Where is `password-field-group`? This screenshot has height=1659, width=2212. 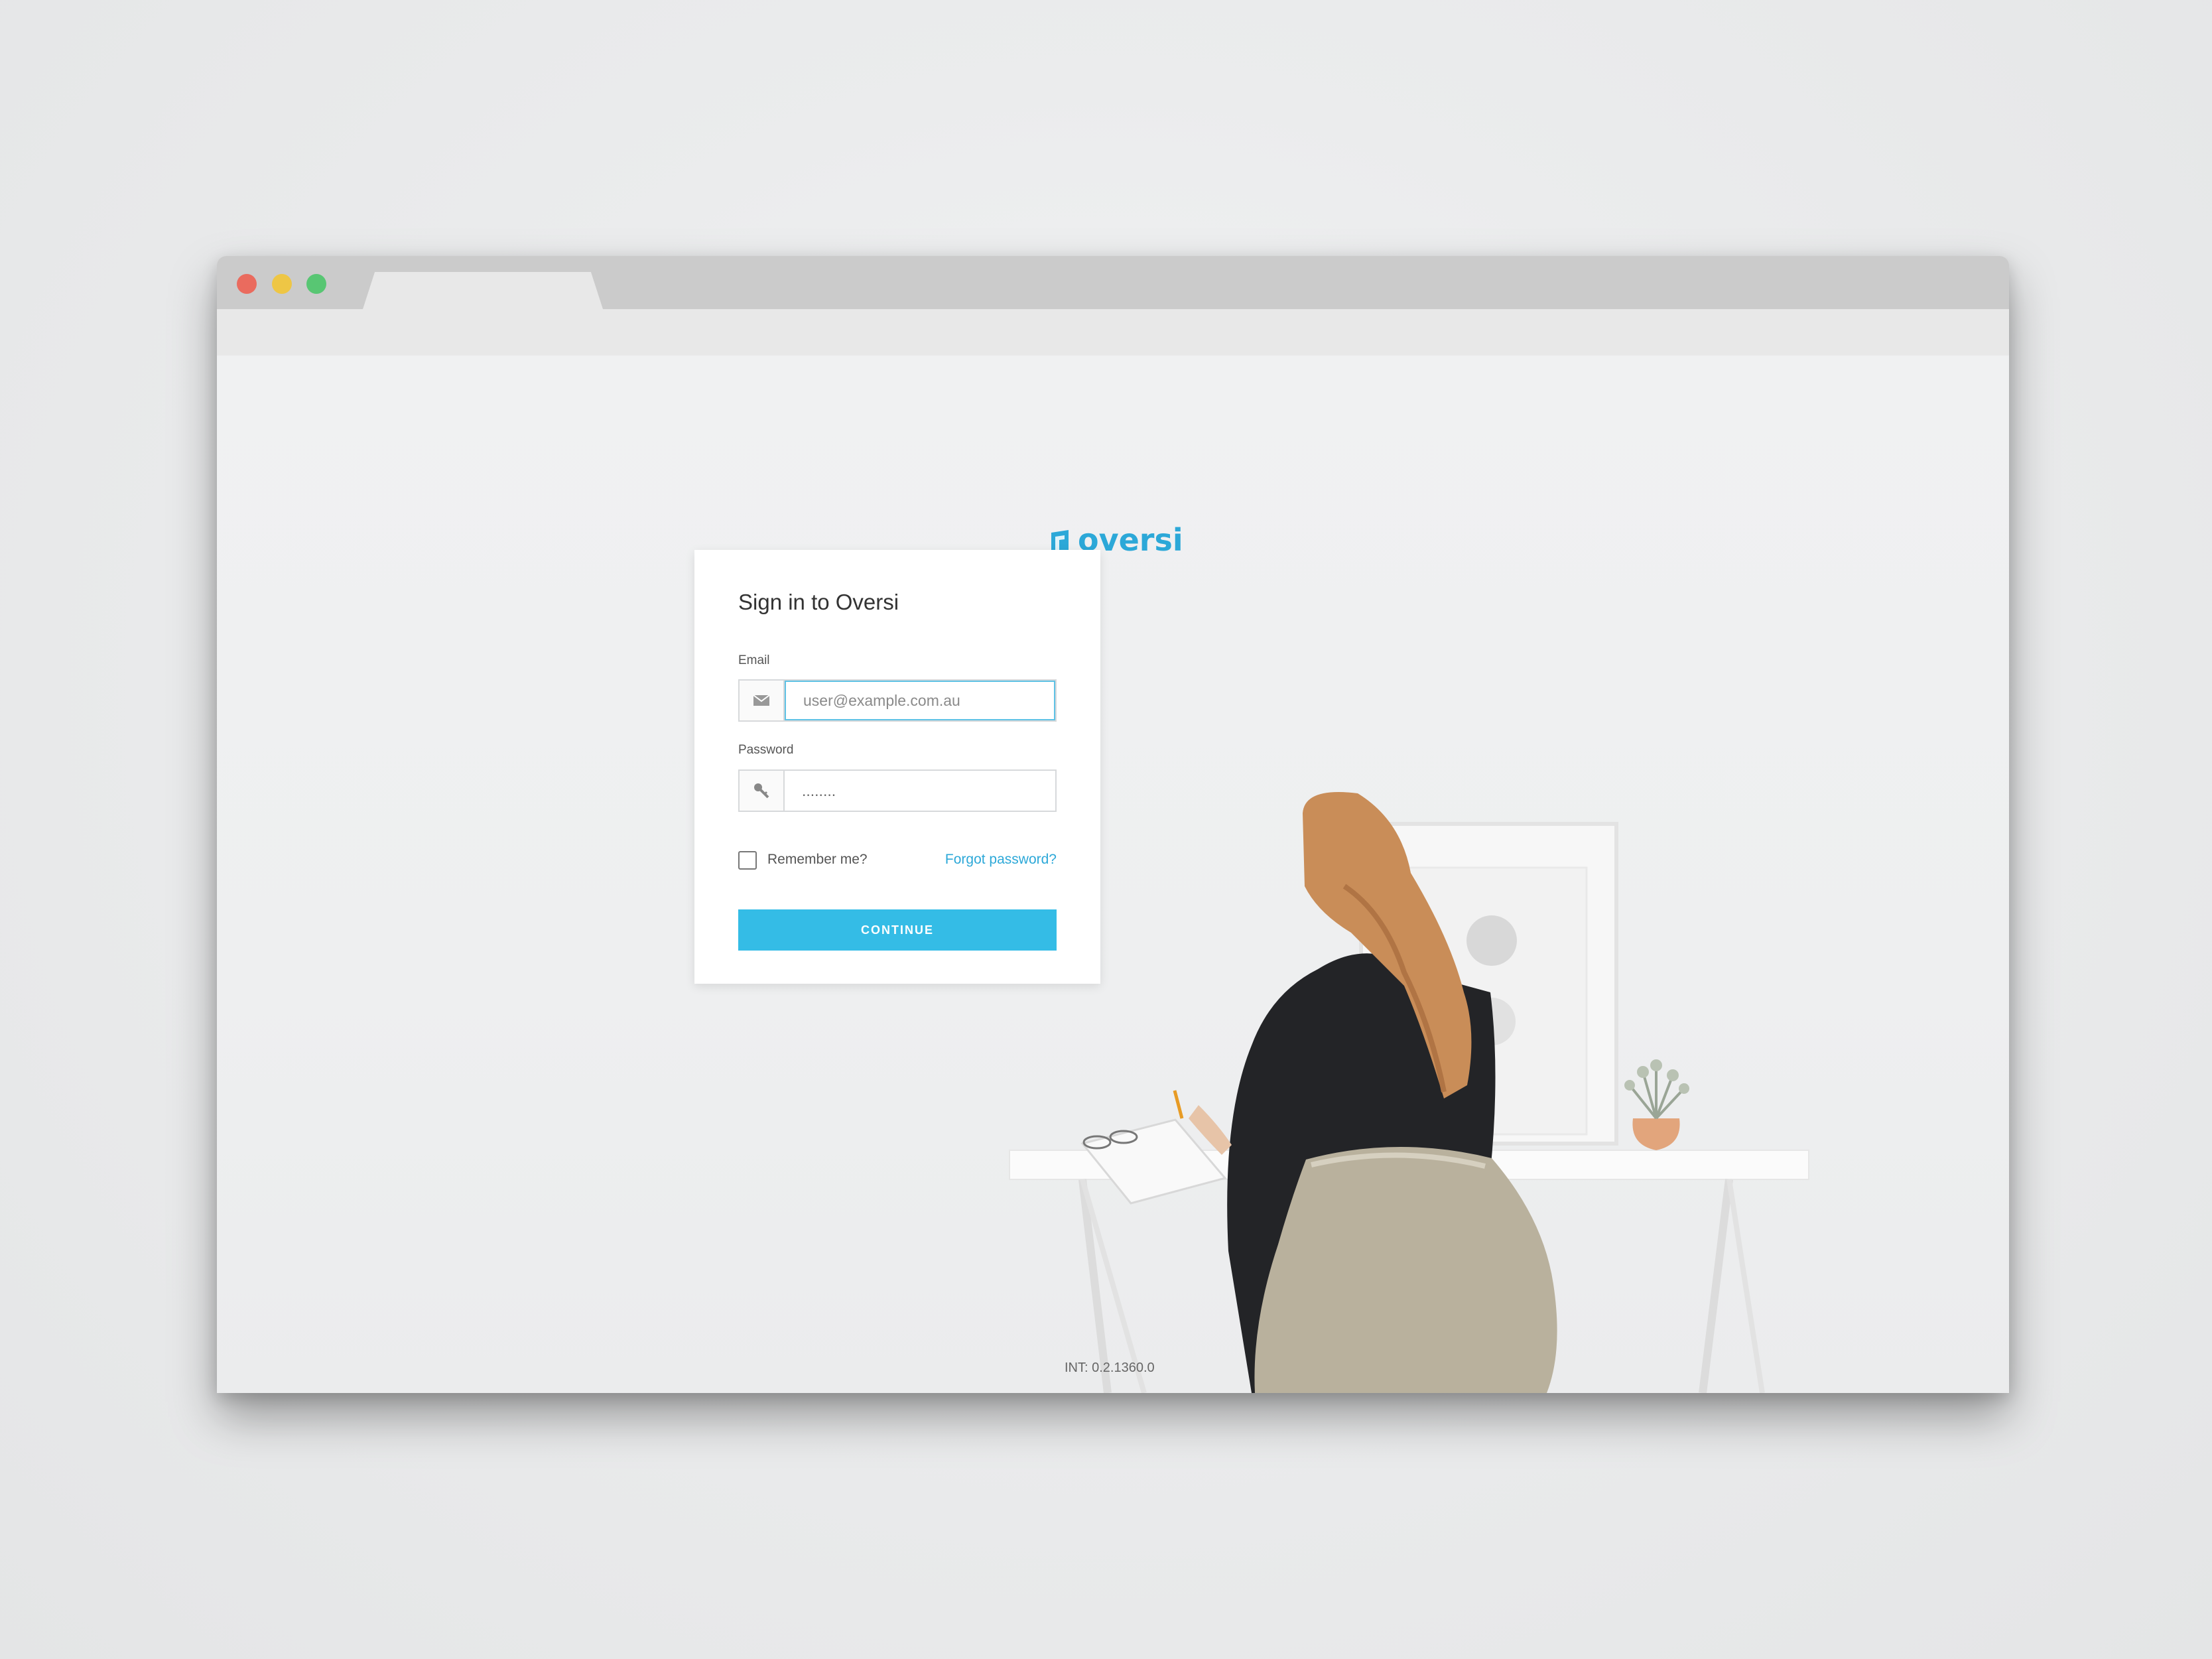
password-field-group is located at coordinates (897, 791).